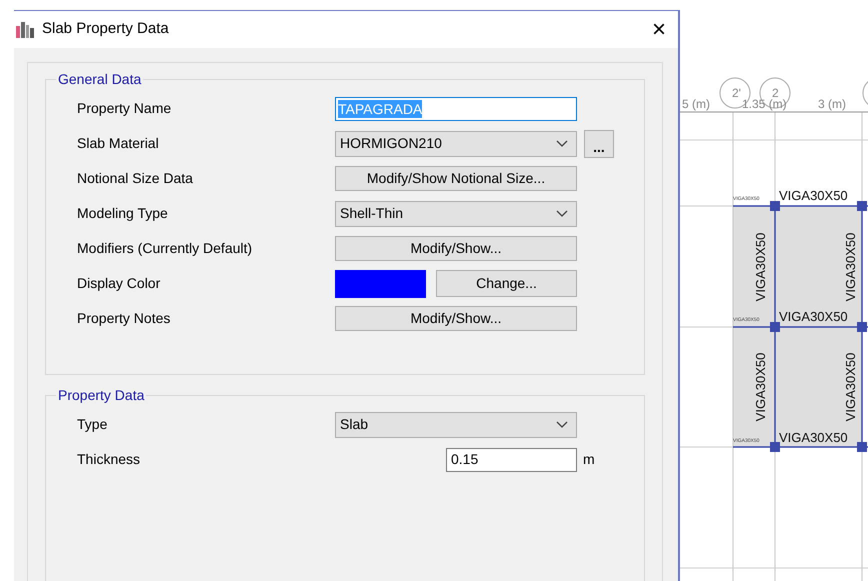 The width and height of the screenshot is (868, 581). Describe the element at coordinates (165, 248) in the screenshot. I see `field-label: Modifiers (Currently Default)` at that location.